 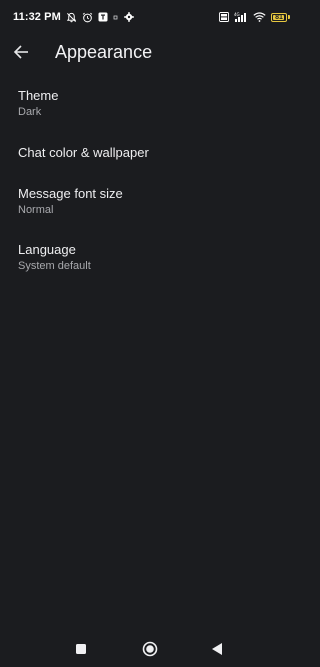 I want to click on home-button, so click(x=150, y=649).